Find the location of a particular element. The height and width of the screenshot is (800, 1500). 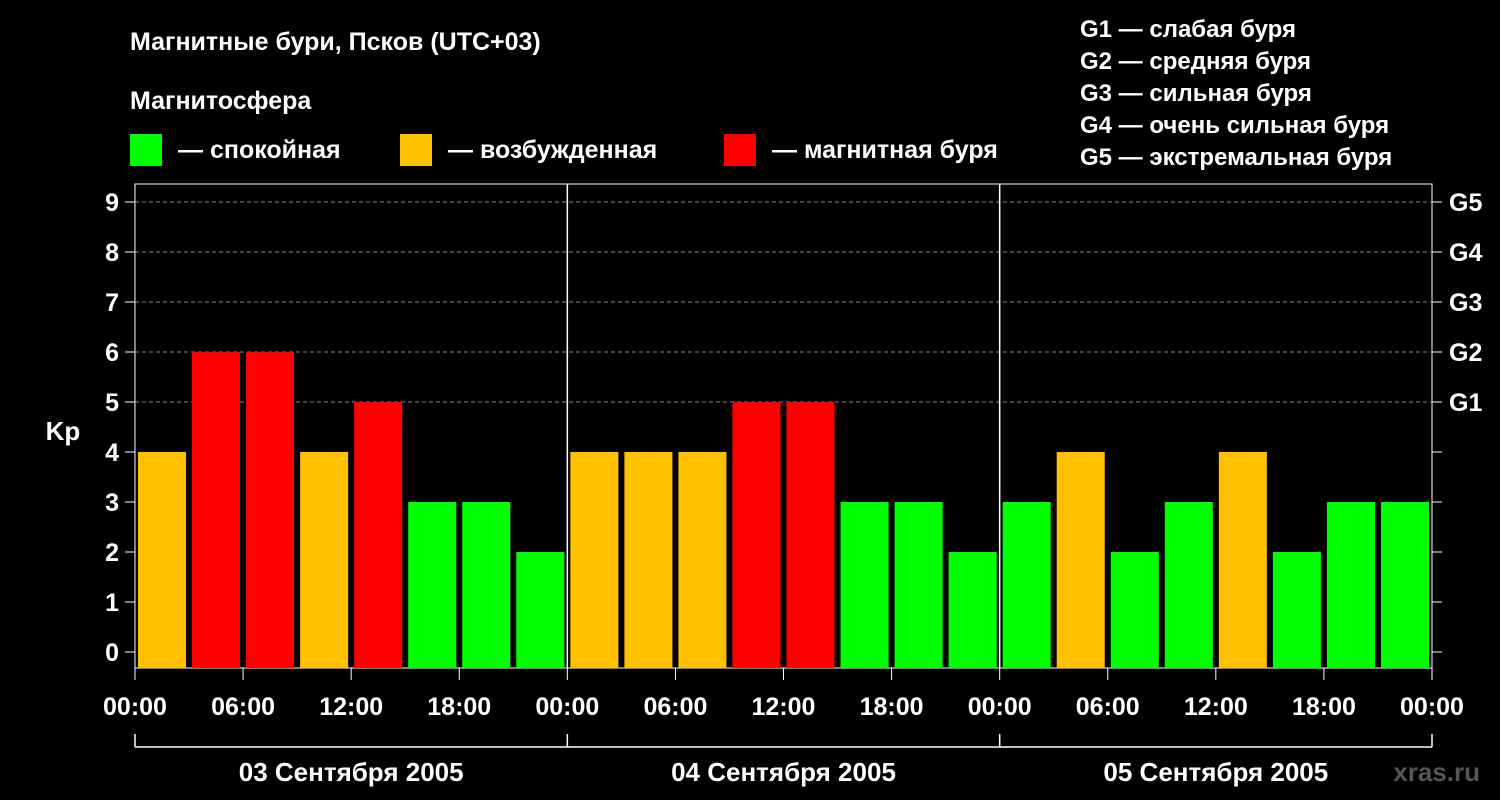

y-tick-label: 1 is located at coordinates (112, 603).